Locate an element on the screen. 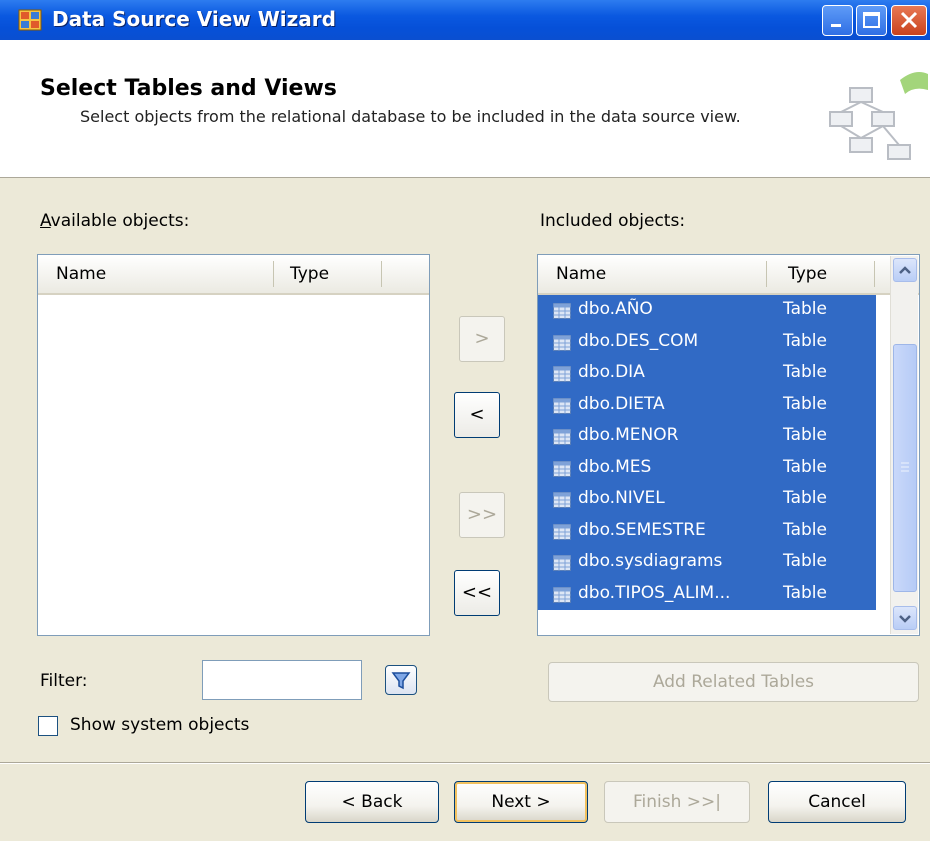 Image resolution: width=930 pixels, height=841 pixels. maximize-icon is located at coordinates (871, 20).